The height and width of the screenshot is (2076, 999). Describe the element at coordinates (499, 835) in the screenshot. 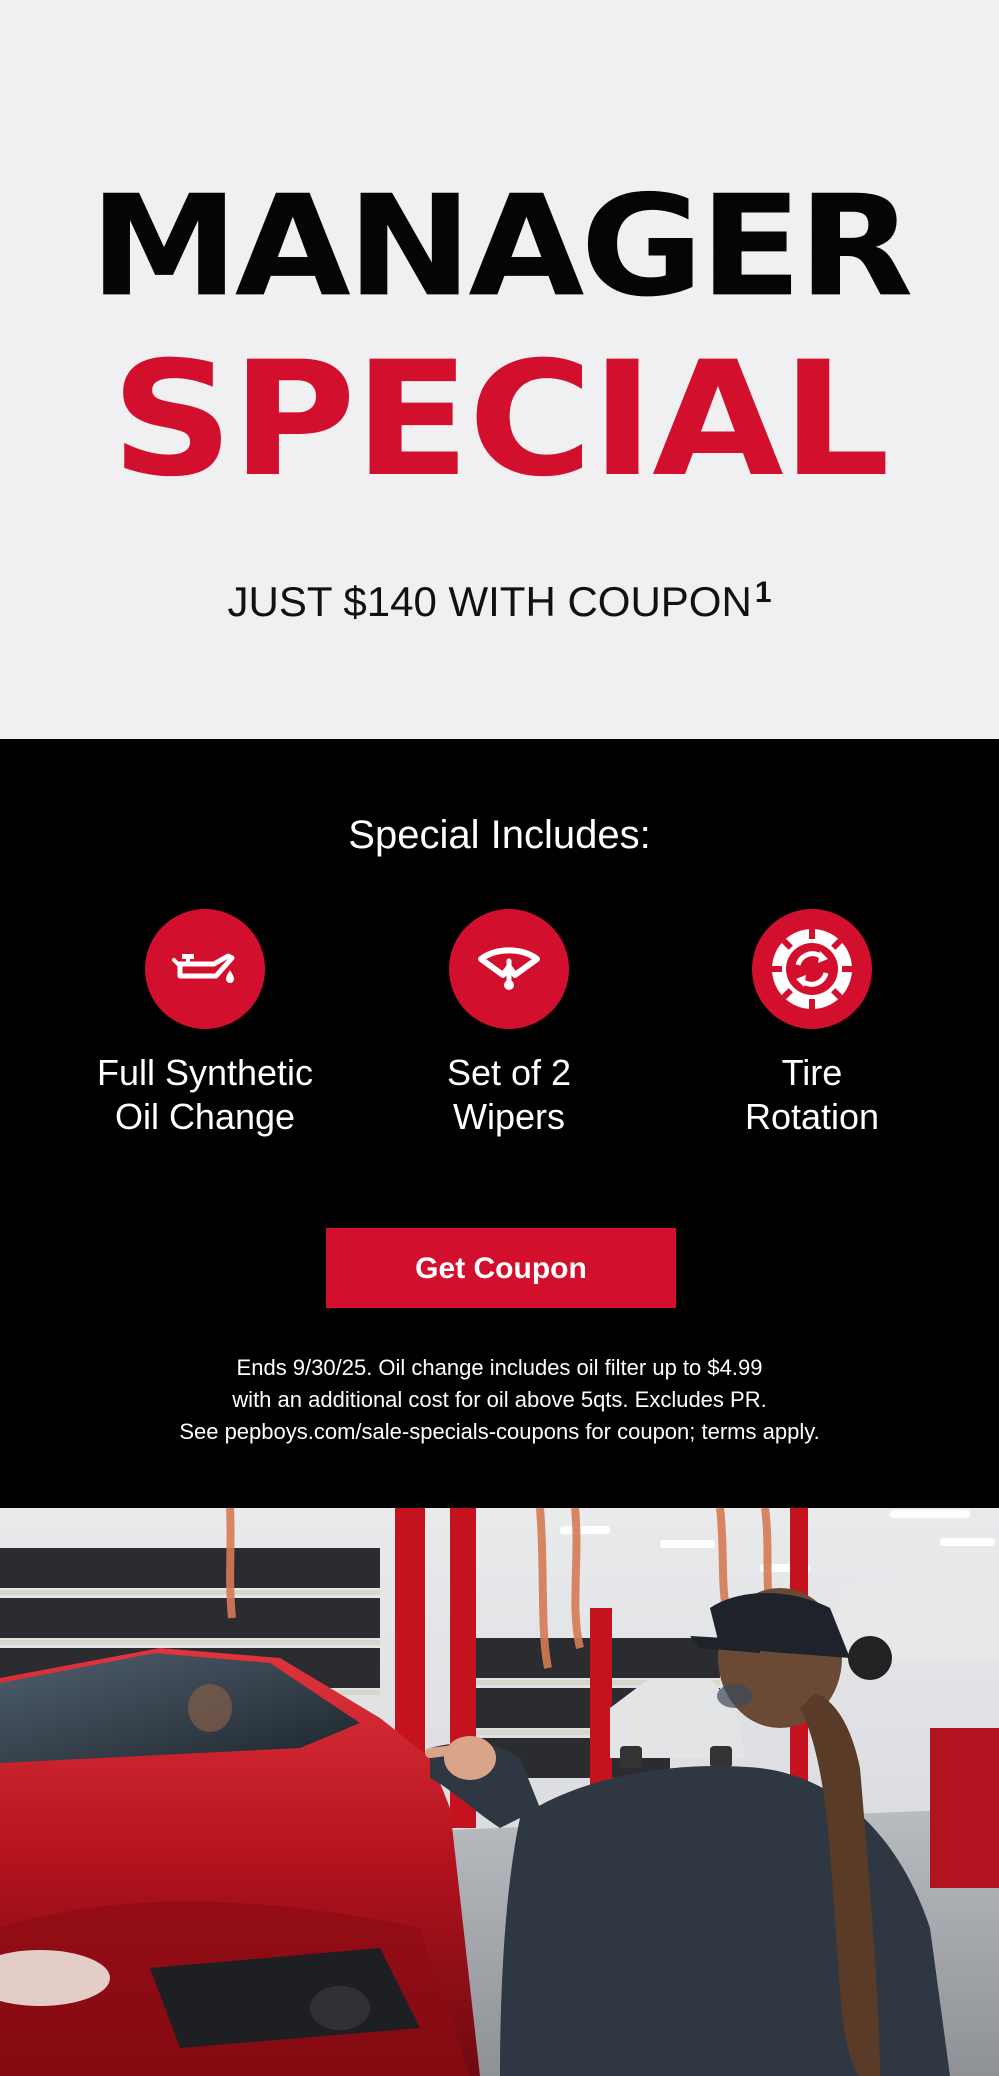

I see `includes-title: Special Includes:` at that location.